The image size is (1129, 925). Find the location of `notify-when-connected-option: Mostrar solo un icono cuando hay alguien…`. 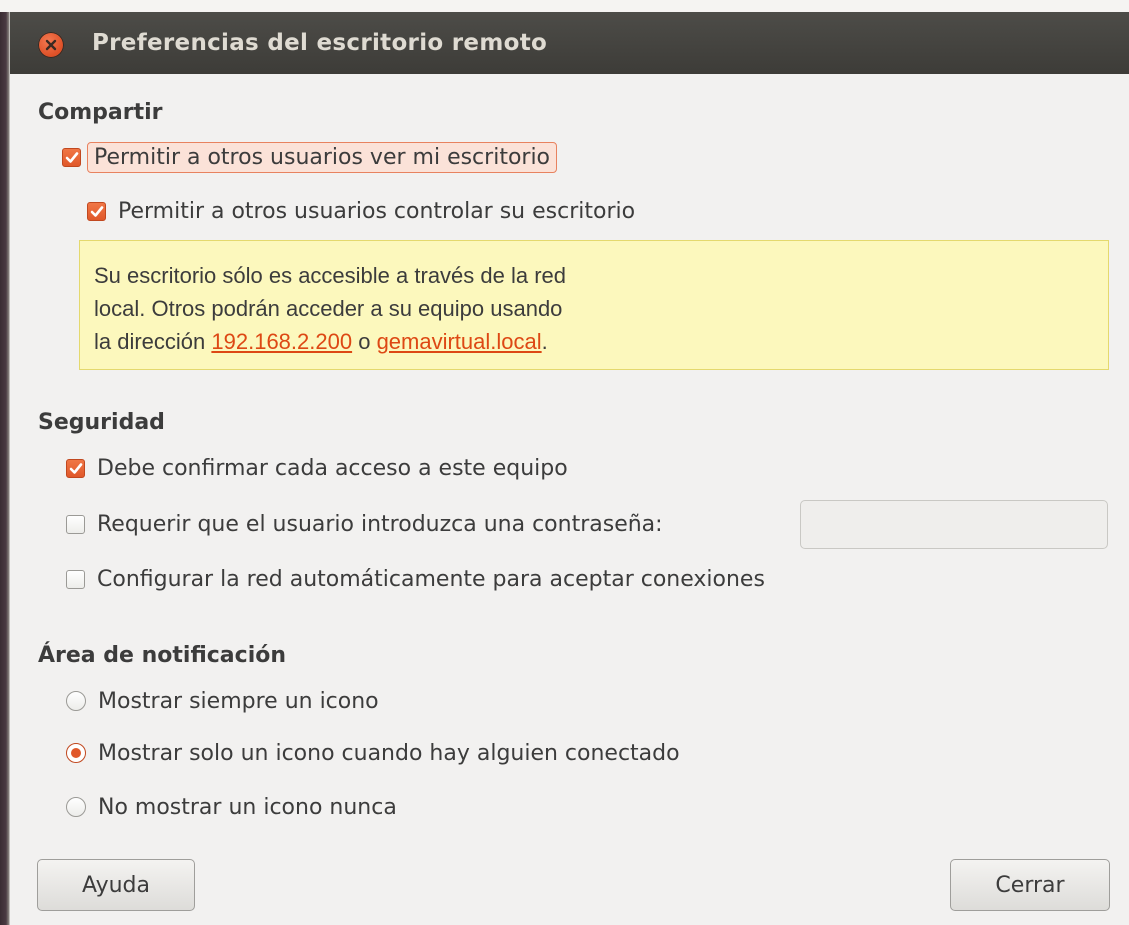

notify-when-connected-option: Mostrar solo un icono cuando hay alguien… is located at coordinates (373, 753).